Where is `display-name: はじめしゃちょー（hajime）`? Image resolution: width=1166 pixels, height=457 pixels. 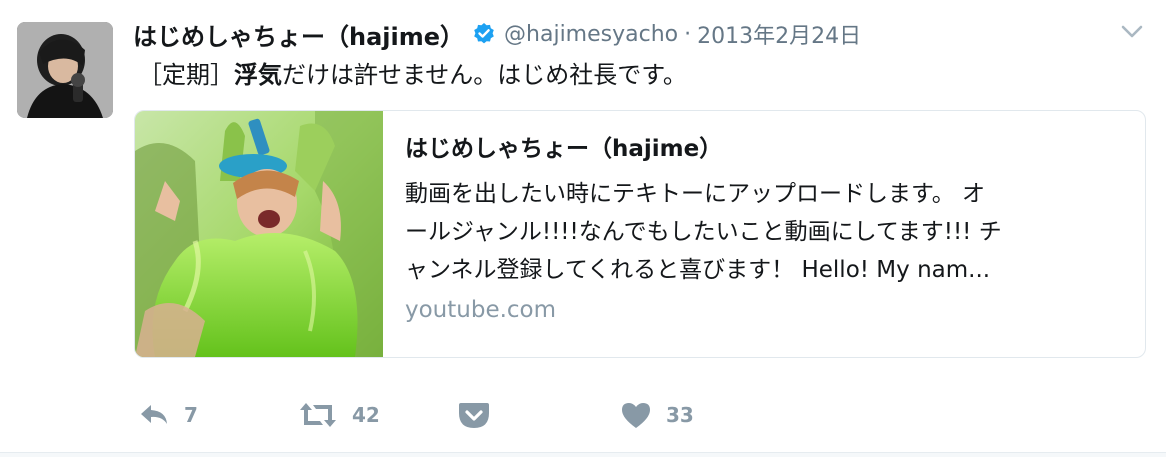 display-name: はじめしゃちょー（hajime） is located at coordinates (298, 34).